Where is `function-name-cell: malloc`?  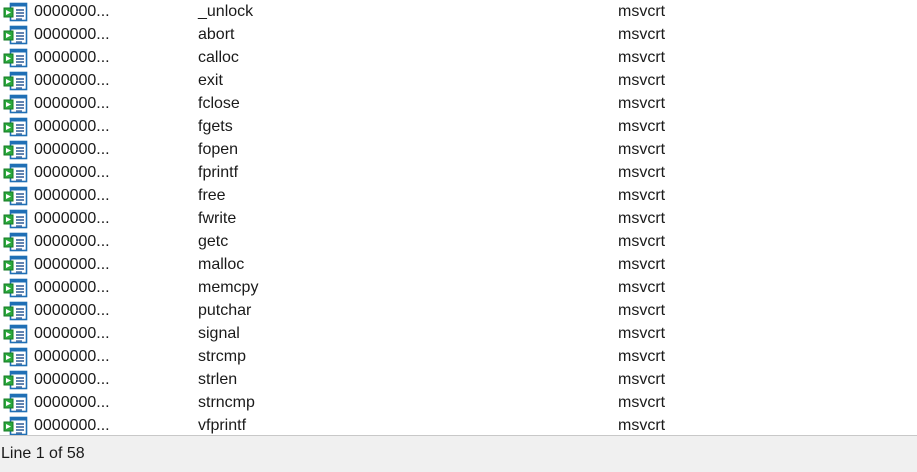
function-name-cell: malloc is located at coordinates (221, 264).